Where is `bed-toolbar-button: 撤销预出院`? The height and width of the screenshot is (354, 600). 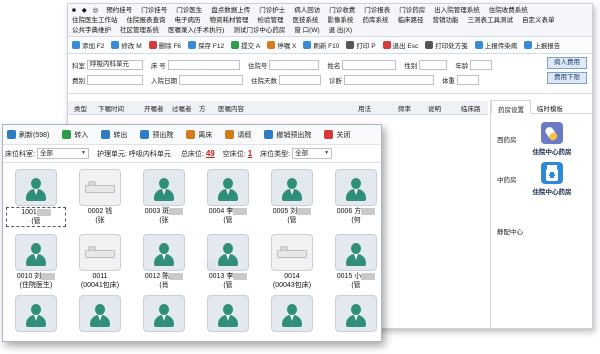 bed-toolbar-button: 撤销预出院 is located at coordinates (287, 135).